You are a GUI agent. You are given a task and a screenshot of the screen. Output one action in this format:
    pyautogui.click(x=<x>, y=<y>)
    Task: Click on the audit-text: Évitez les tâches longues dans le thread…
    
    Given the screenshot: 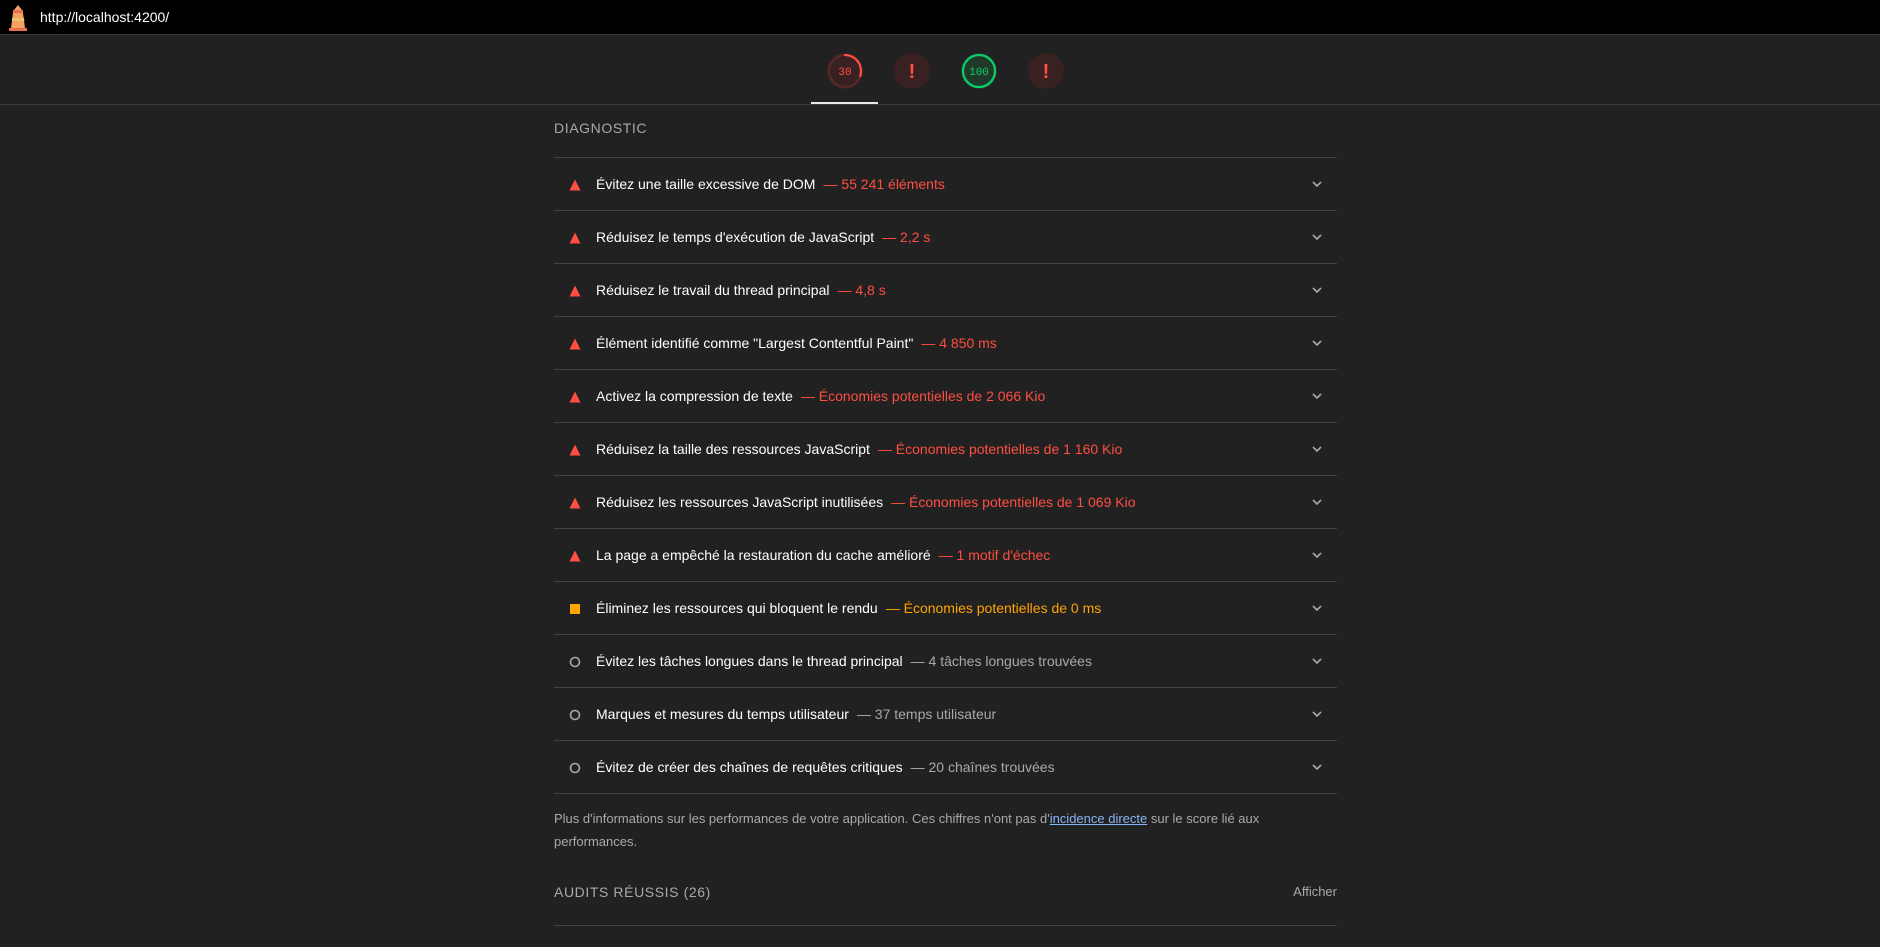 What is the action you would take?
    pyautogui.click(x=844, y=661)
    